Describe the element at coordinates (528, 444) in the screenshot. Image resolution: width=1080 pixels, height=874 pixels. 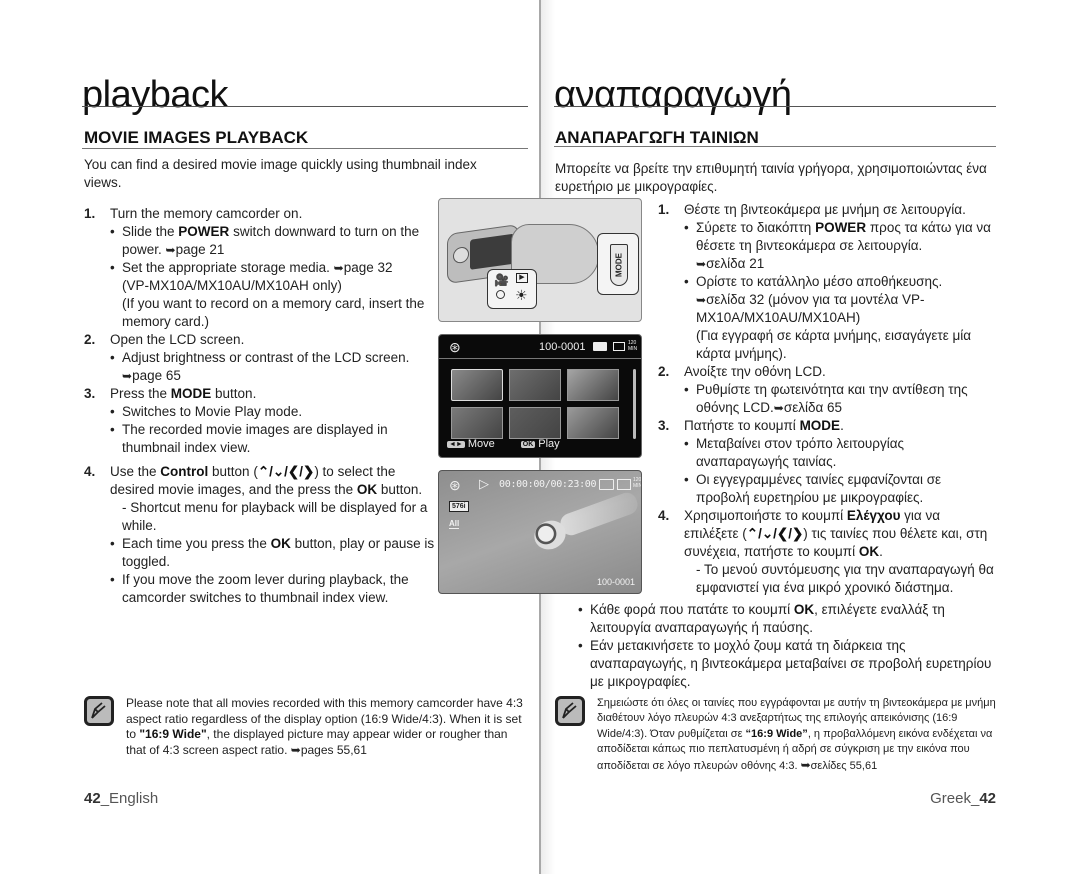
I see `ok-key-icon: OK` at that location.